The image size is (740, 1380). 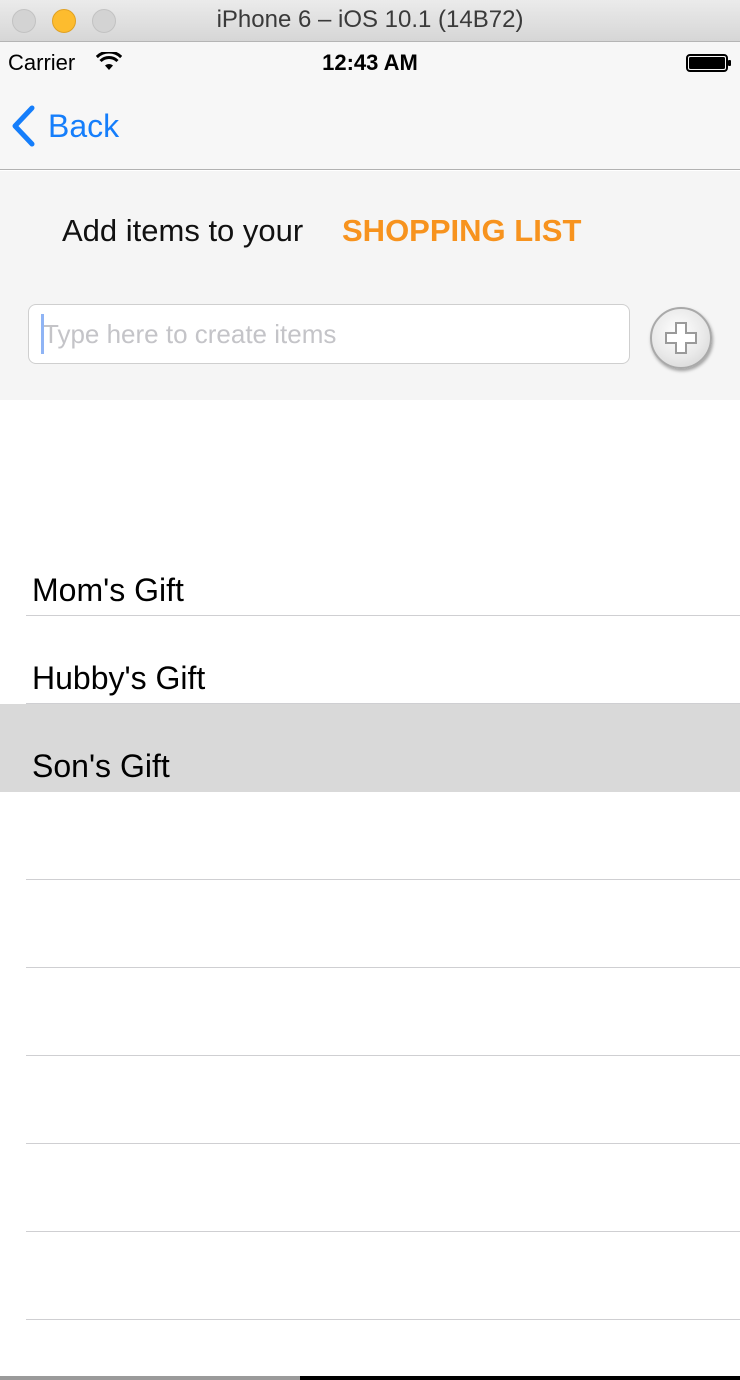 I want to click on window-title: iPhone 6 – iOS 10.1 (14B72), so click(x=370, y=19).